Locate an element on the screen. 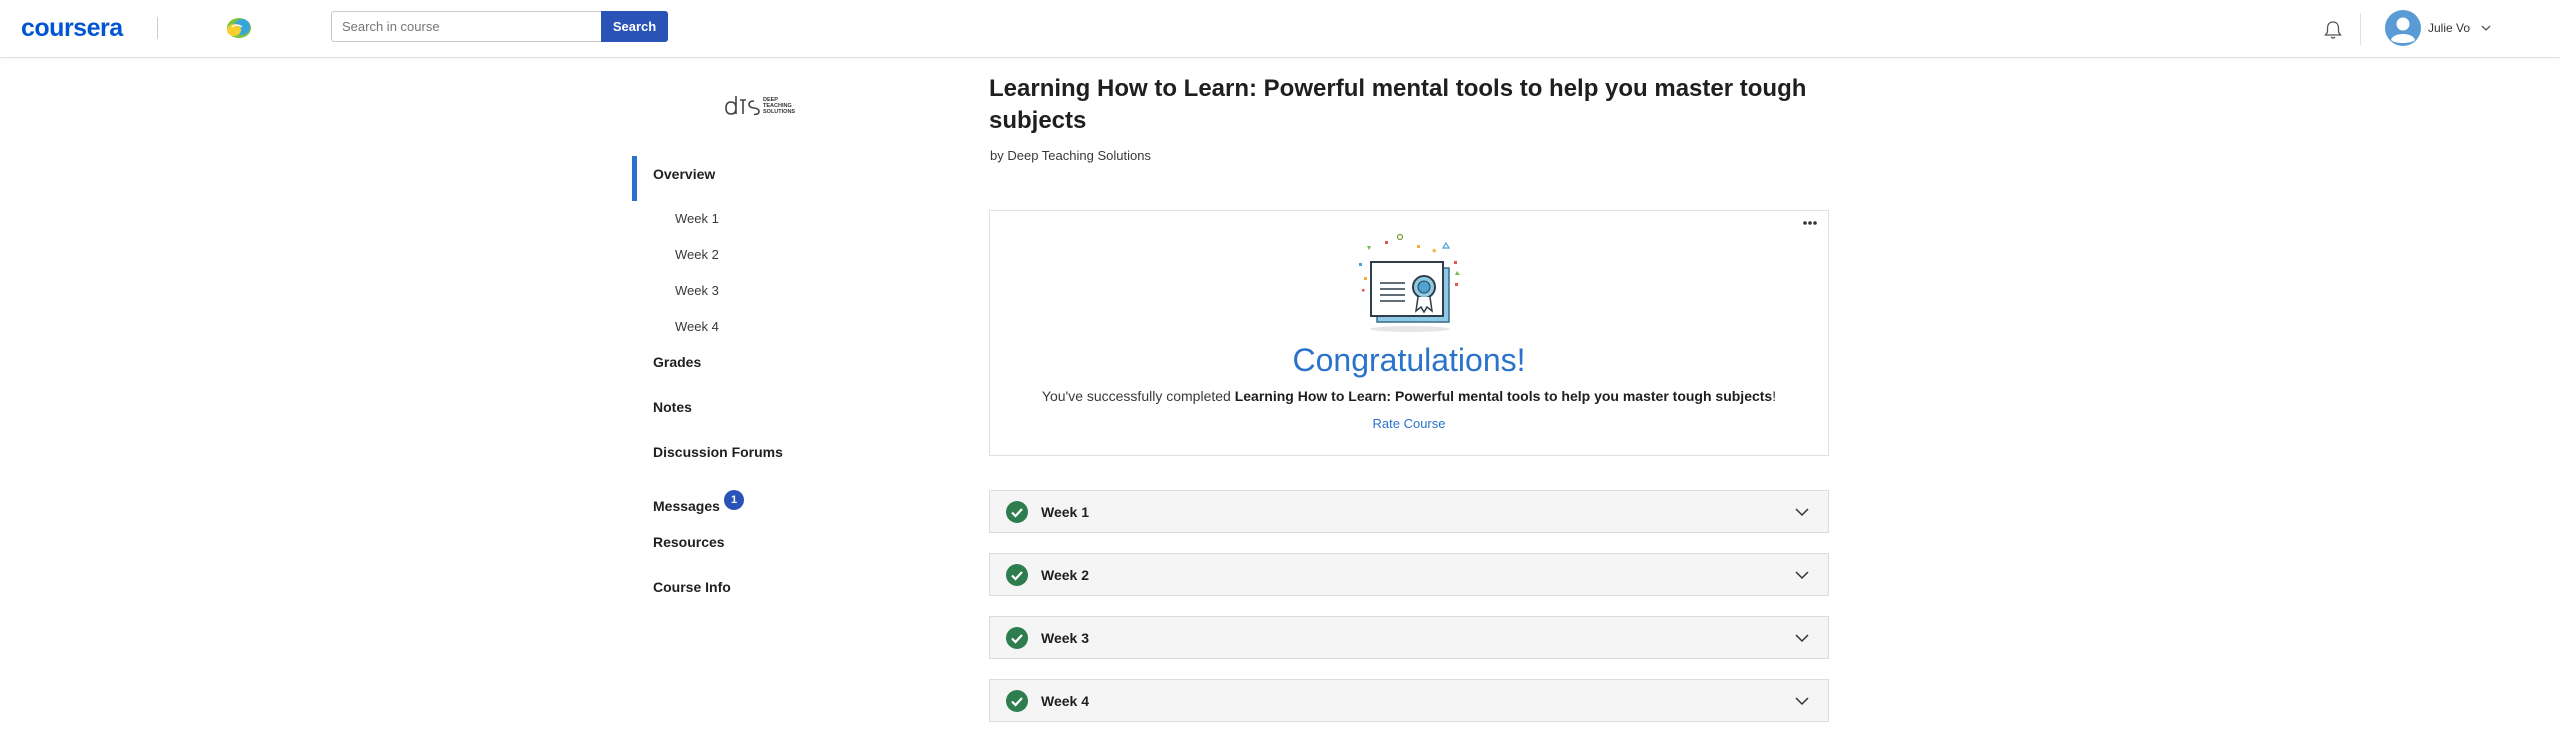  congratulations-heading: Congratulations! is located at coordinates (1409, 360).